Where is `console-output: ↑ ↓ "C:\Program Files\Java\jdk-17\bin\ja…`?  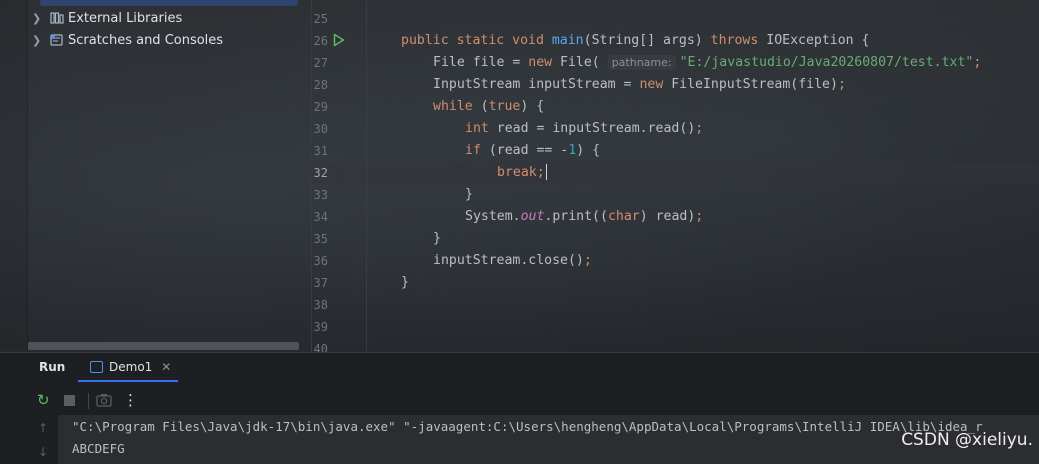
console-output: ↑ ↓ "C:\Program Files\Java\jdk-17\bin\ja… is located at coordinates (519, 439).